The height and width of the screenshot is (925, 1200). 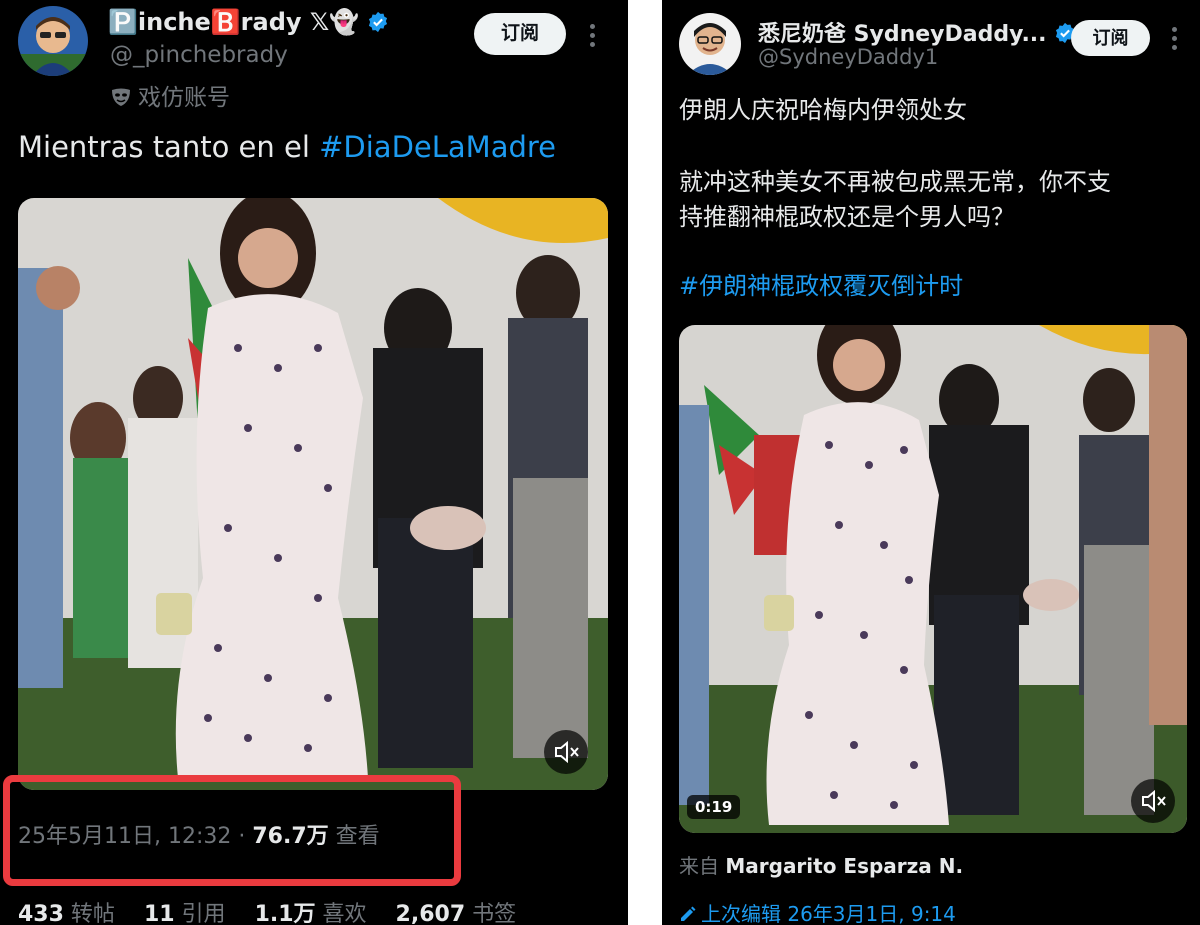 What do you see at coordinates (823, 110) in the screenshot?
I see `tweet-text-line-1: 伊朗人庆祝哈梅内伊领处女` at bounding box center [823, 110].